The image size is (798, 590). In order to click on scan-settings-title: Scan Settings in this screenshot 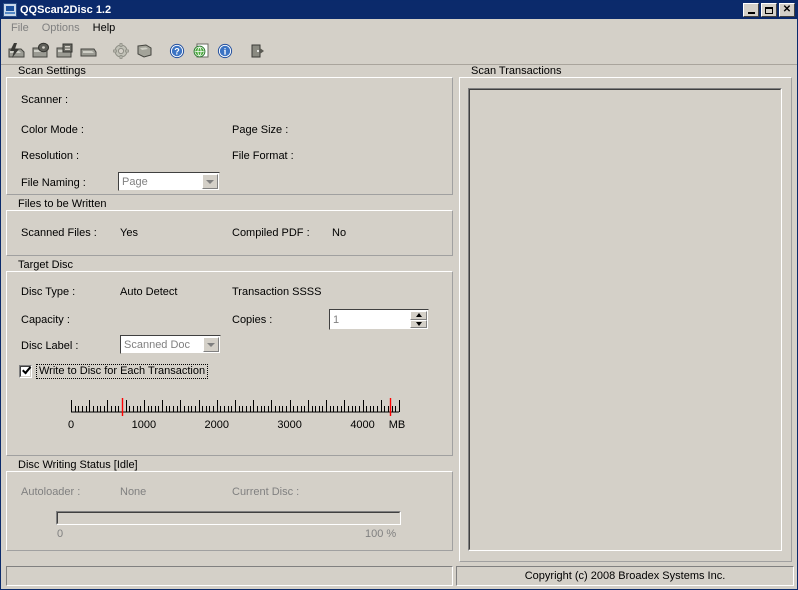, I will do `click(52, 71)`.